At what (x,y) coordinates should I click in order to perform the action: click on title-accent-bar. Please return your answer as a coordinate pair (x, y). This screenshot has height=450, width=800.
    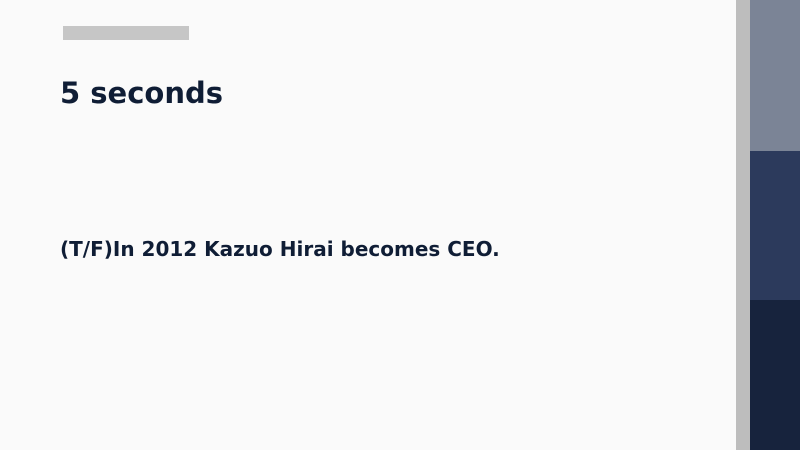
    Looking at the image, I should click on (126, 33).